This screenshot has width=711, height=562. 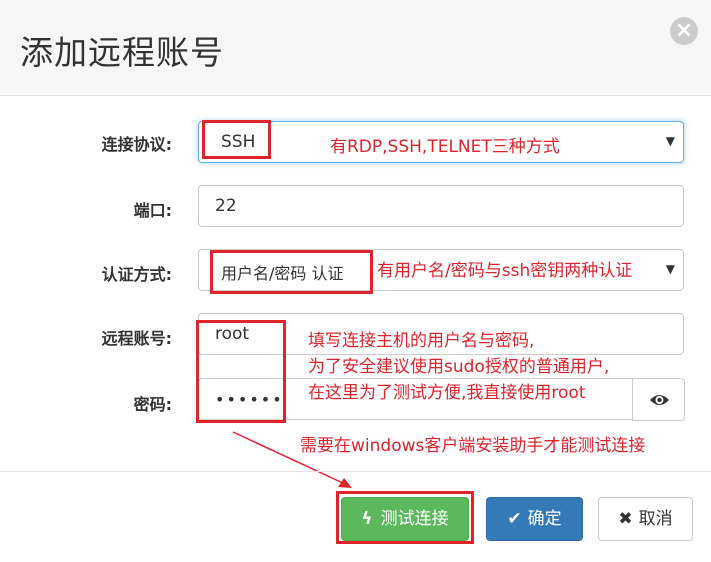 What do you see at coordinates (625, 519) in the screenshot?
I see `close-icon: ✖` at bounding box center [625, 519].